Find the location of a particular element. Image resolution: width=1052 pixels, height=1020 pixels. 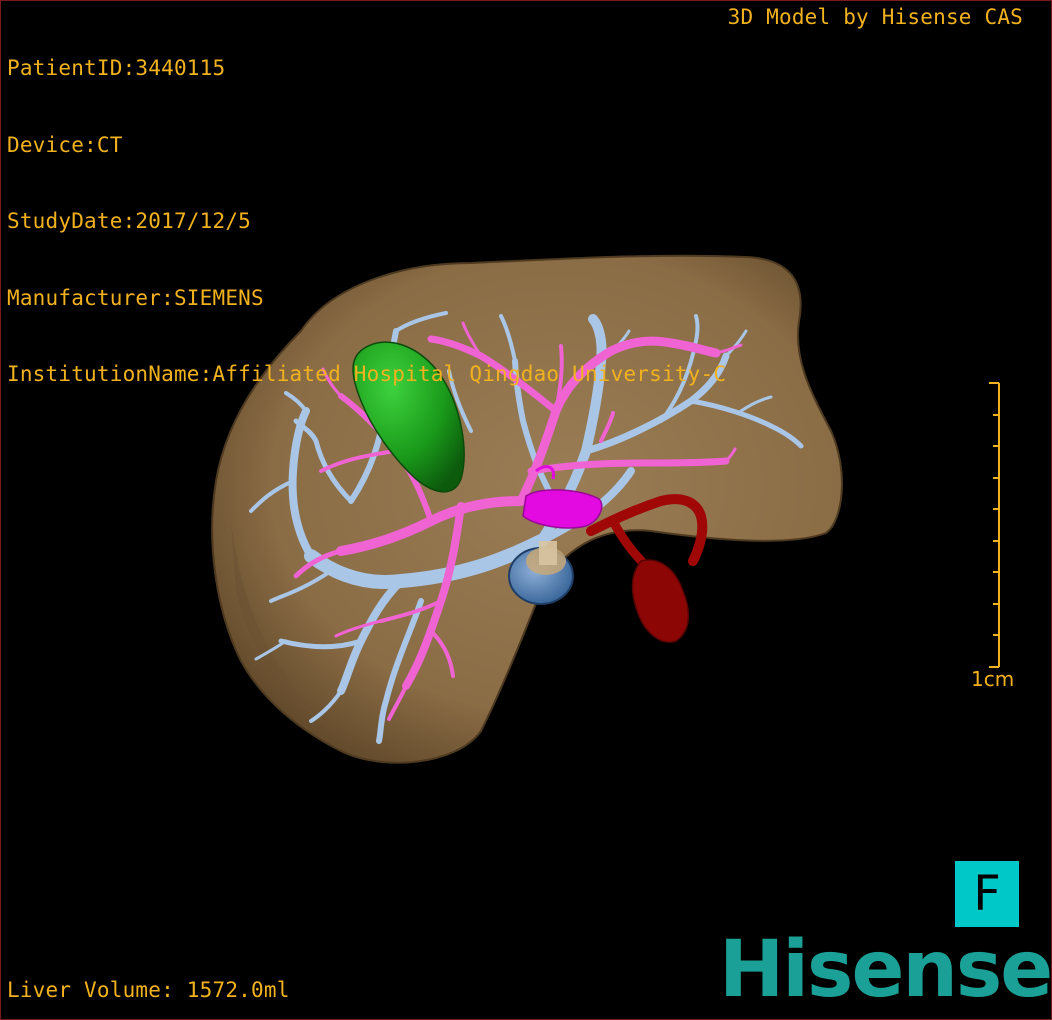

scale-bar-label: 1cm is located at coordinates (993, 679).